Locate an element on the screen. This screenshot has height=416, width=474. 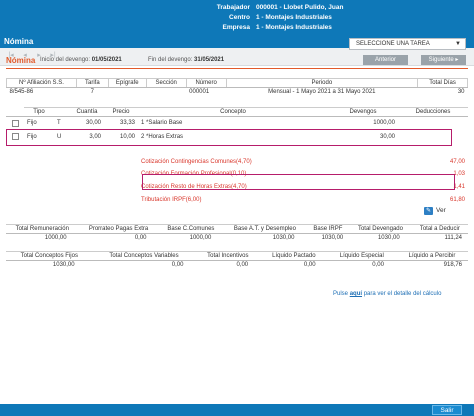
info-header: Periodo is located at coordinates (322, 83).